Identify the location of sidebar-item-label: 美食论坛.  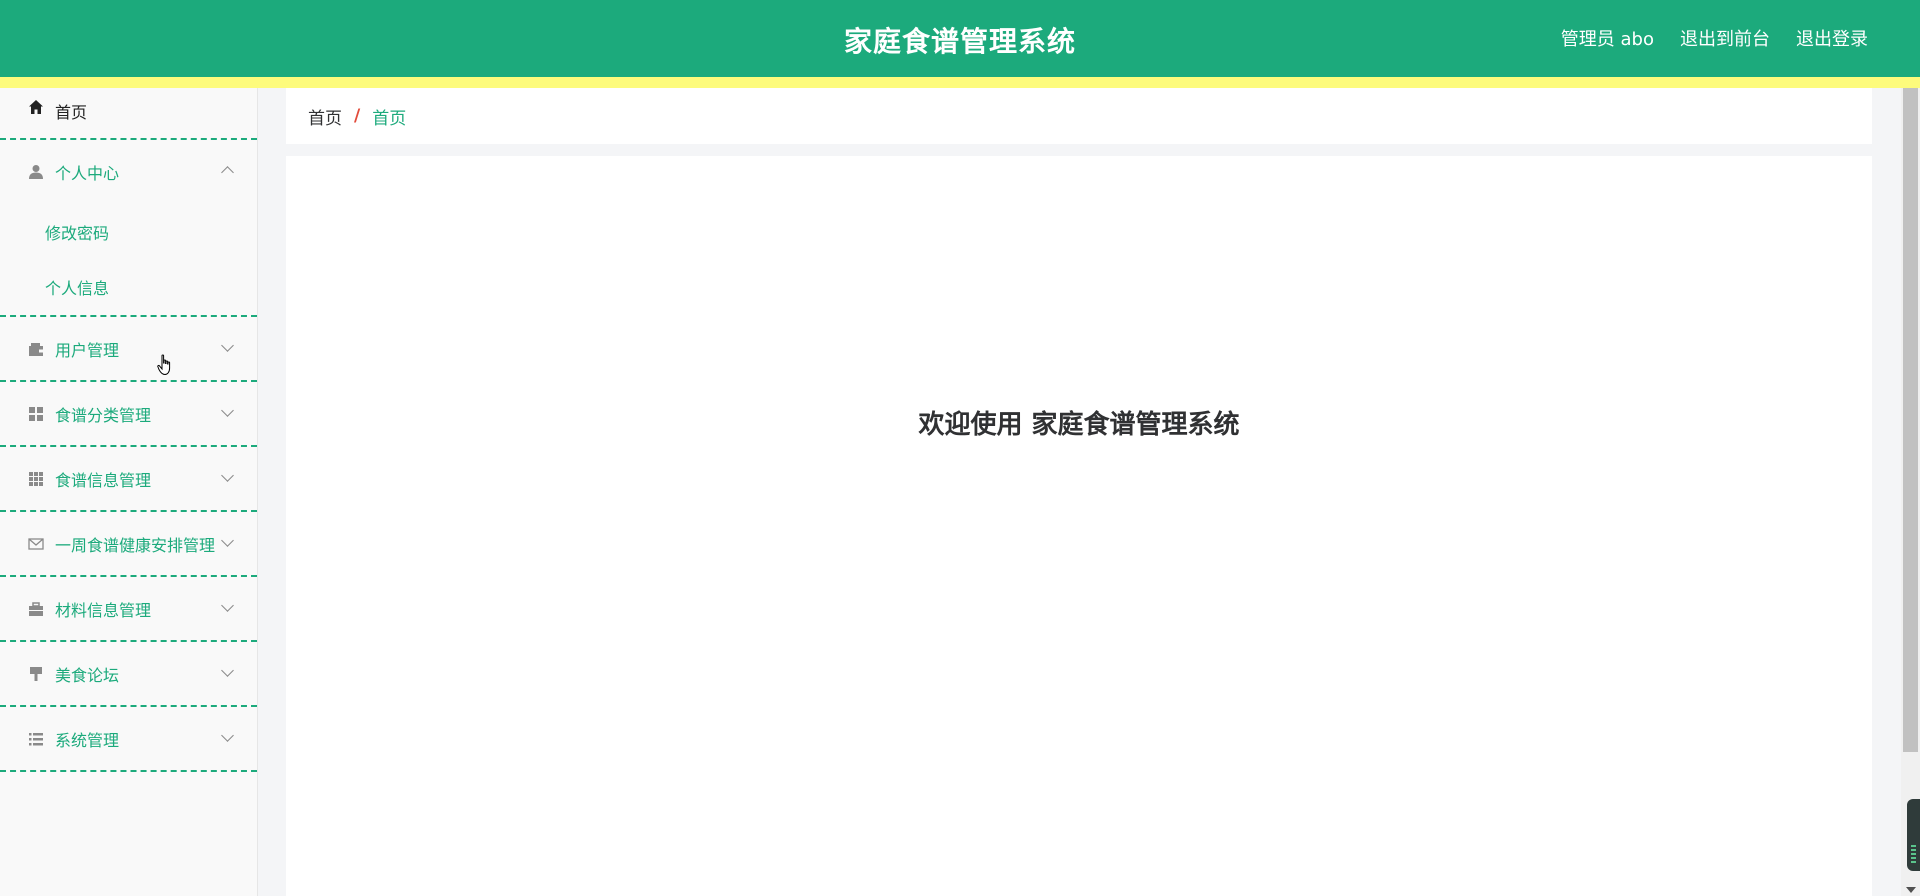
(87, 675).